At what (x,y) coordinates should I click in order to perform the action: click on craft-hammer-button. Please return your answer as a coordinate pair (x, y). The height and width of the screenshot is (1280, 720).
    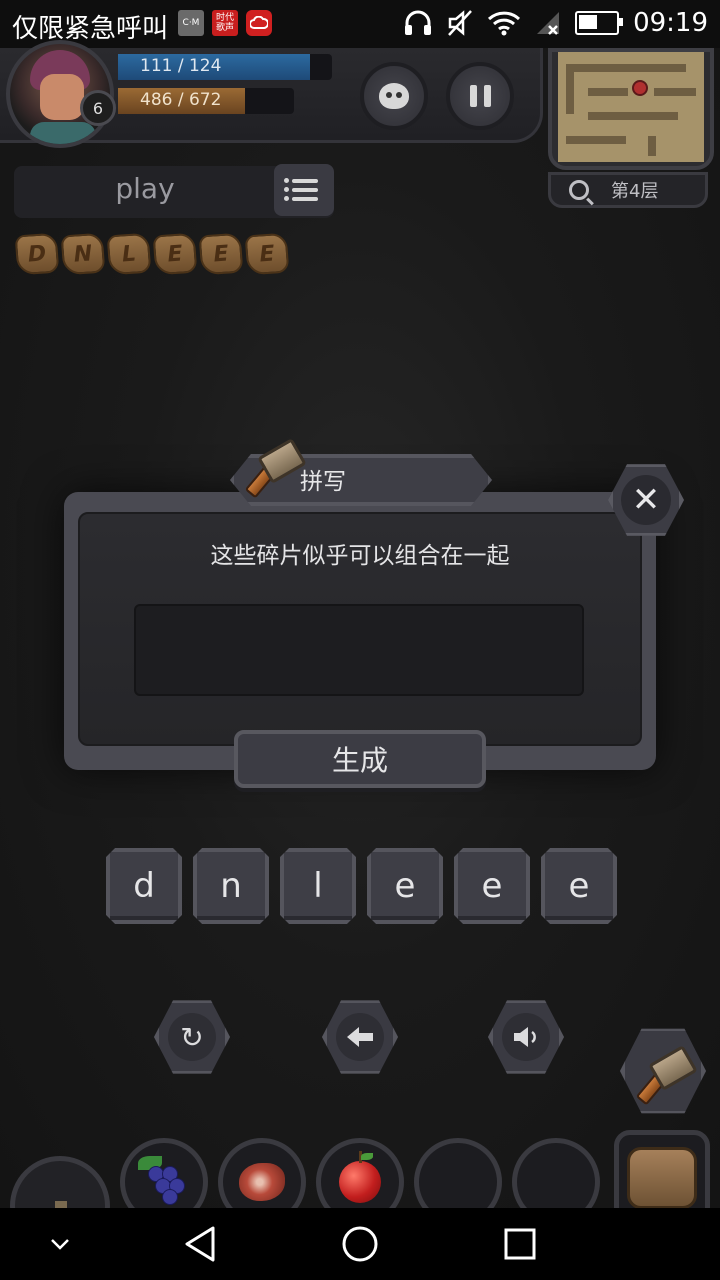
    Looking at the image, I should click on (663, 1071).